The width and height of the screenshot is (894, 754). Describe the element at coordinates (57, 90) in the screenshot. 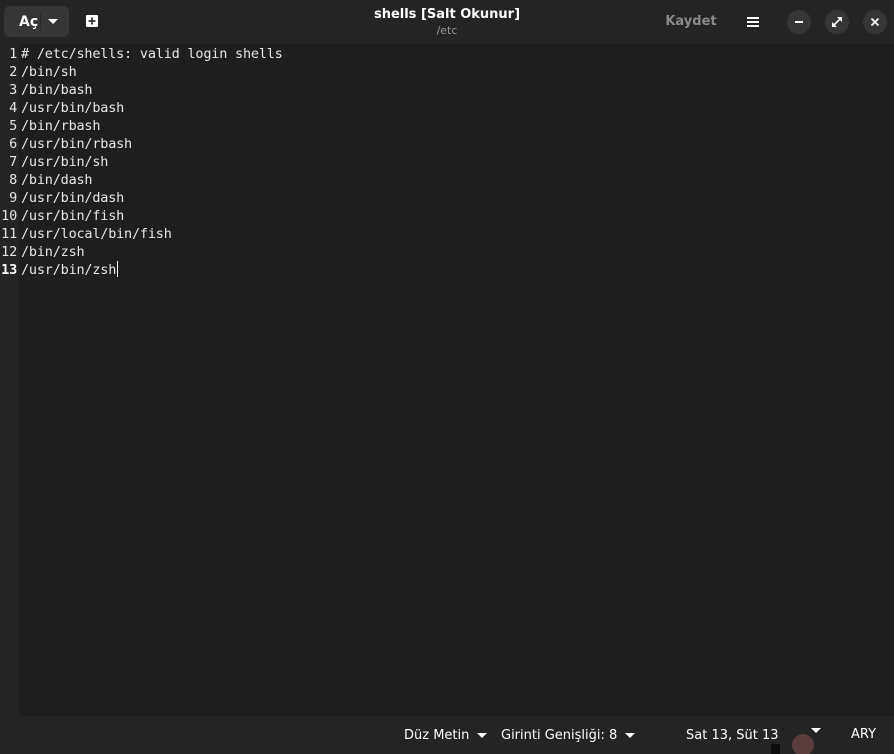

I see `line-text: /bin/bash` at that location.